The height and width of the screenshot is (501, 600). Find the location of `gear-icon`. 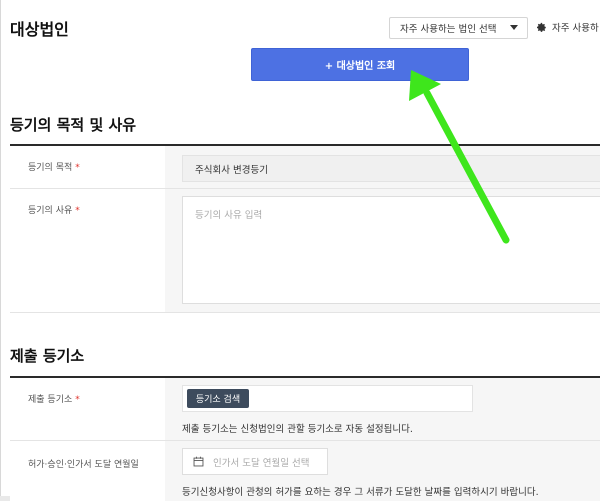

gear-icon is located at coordinates (541, 27).